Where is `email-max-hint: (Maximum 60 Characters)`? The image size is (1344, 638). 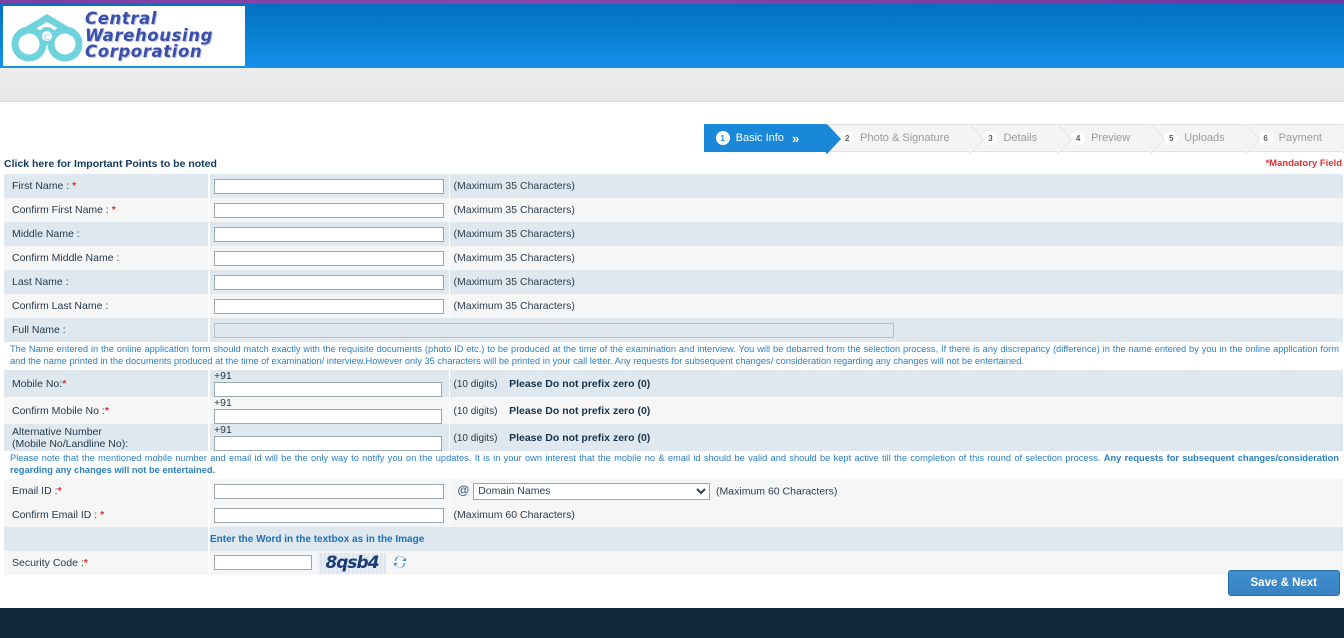
email-max-hint: (Maximum 60 Characters) is located at coordinates (777, 491).